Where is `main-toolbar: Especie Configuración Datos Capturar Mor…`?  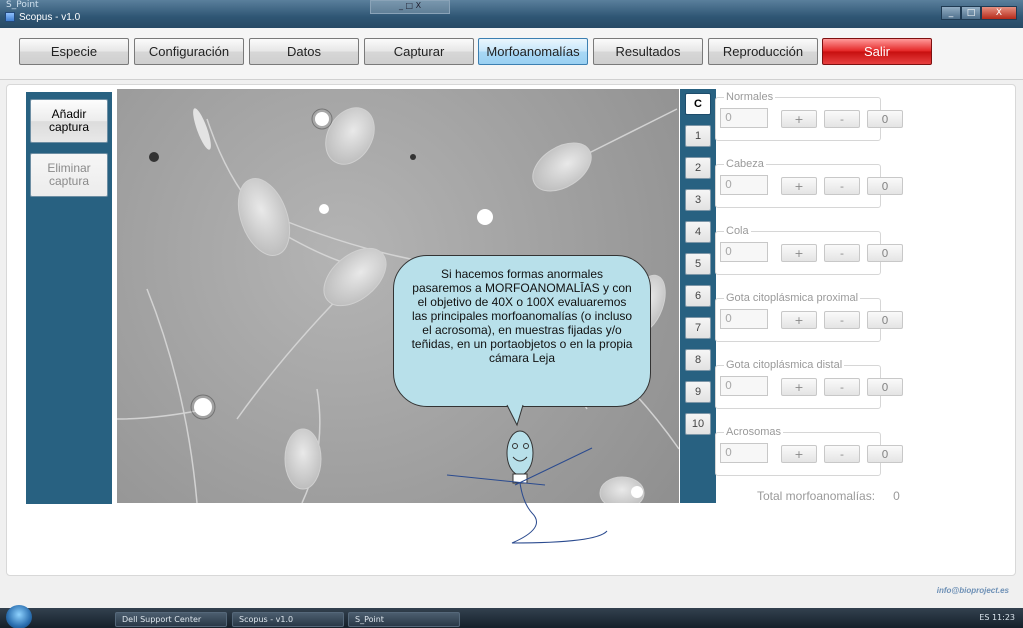 main-toolbar: Especie Configuración Datos Capturar Mor… is located at coordinates (511, 54).